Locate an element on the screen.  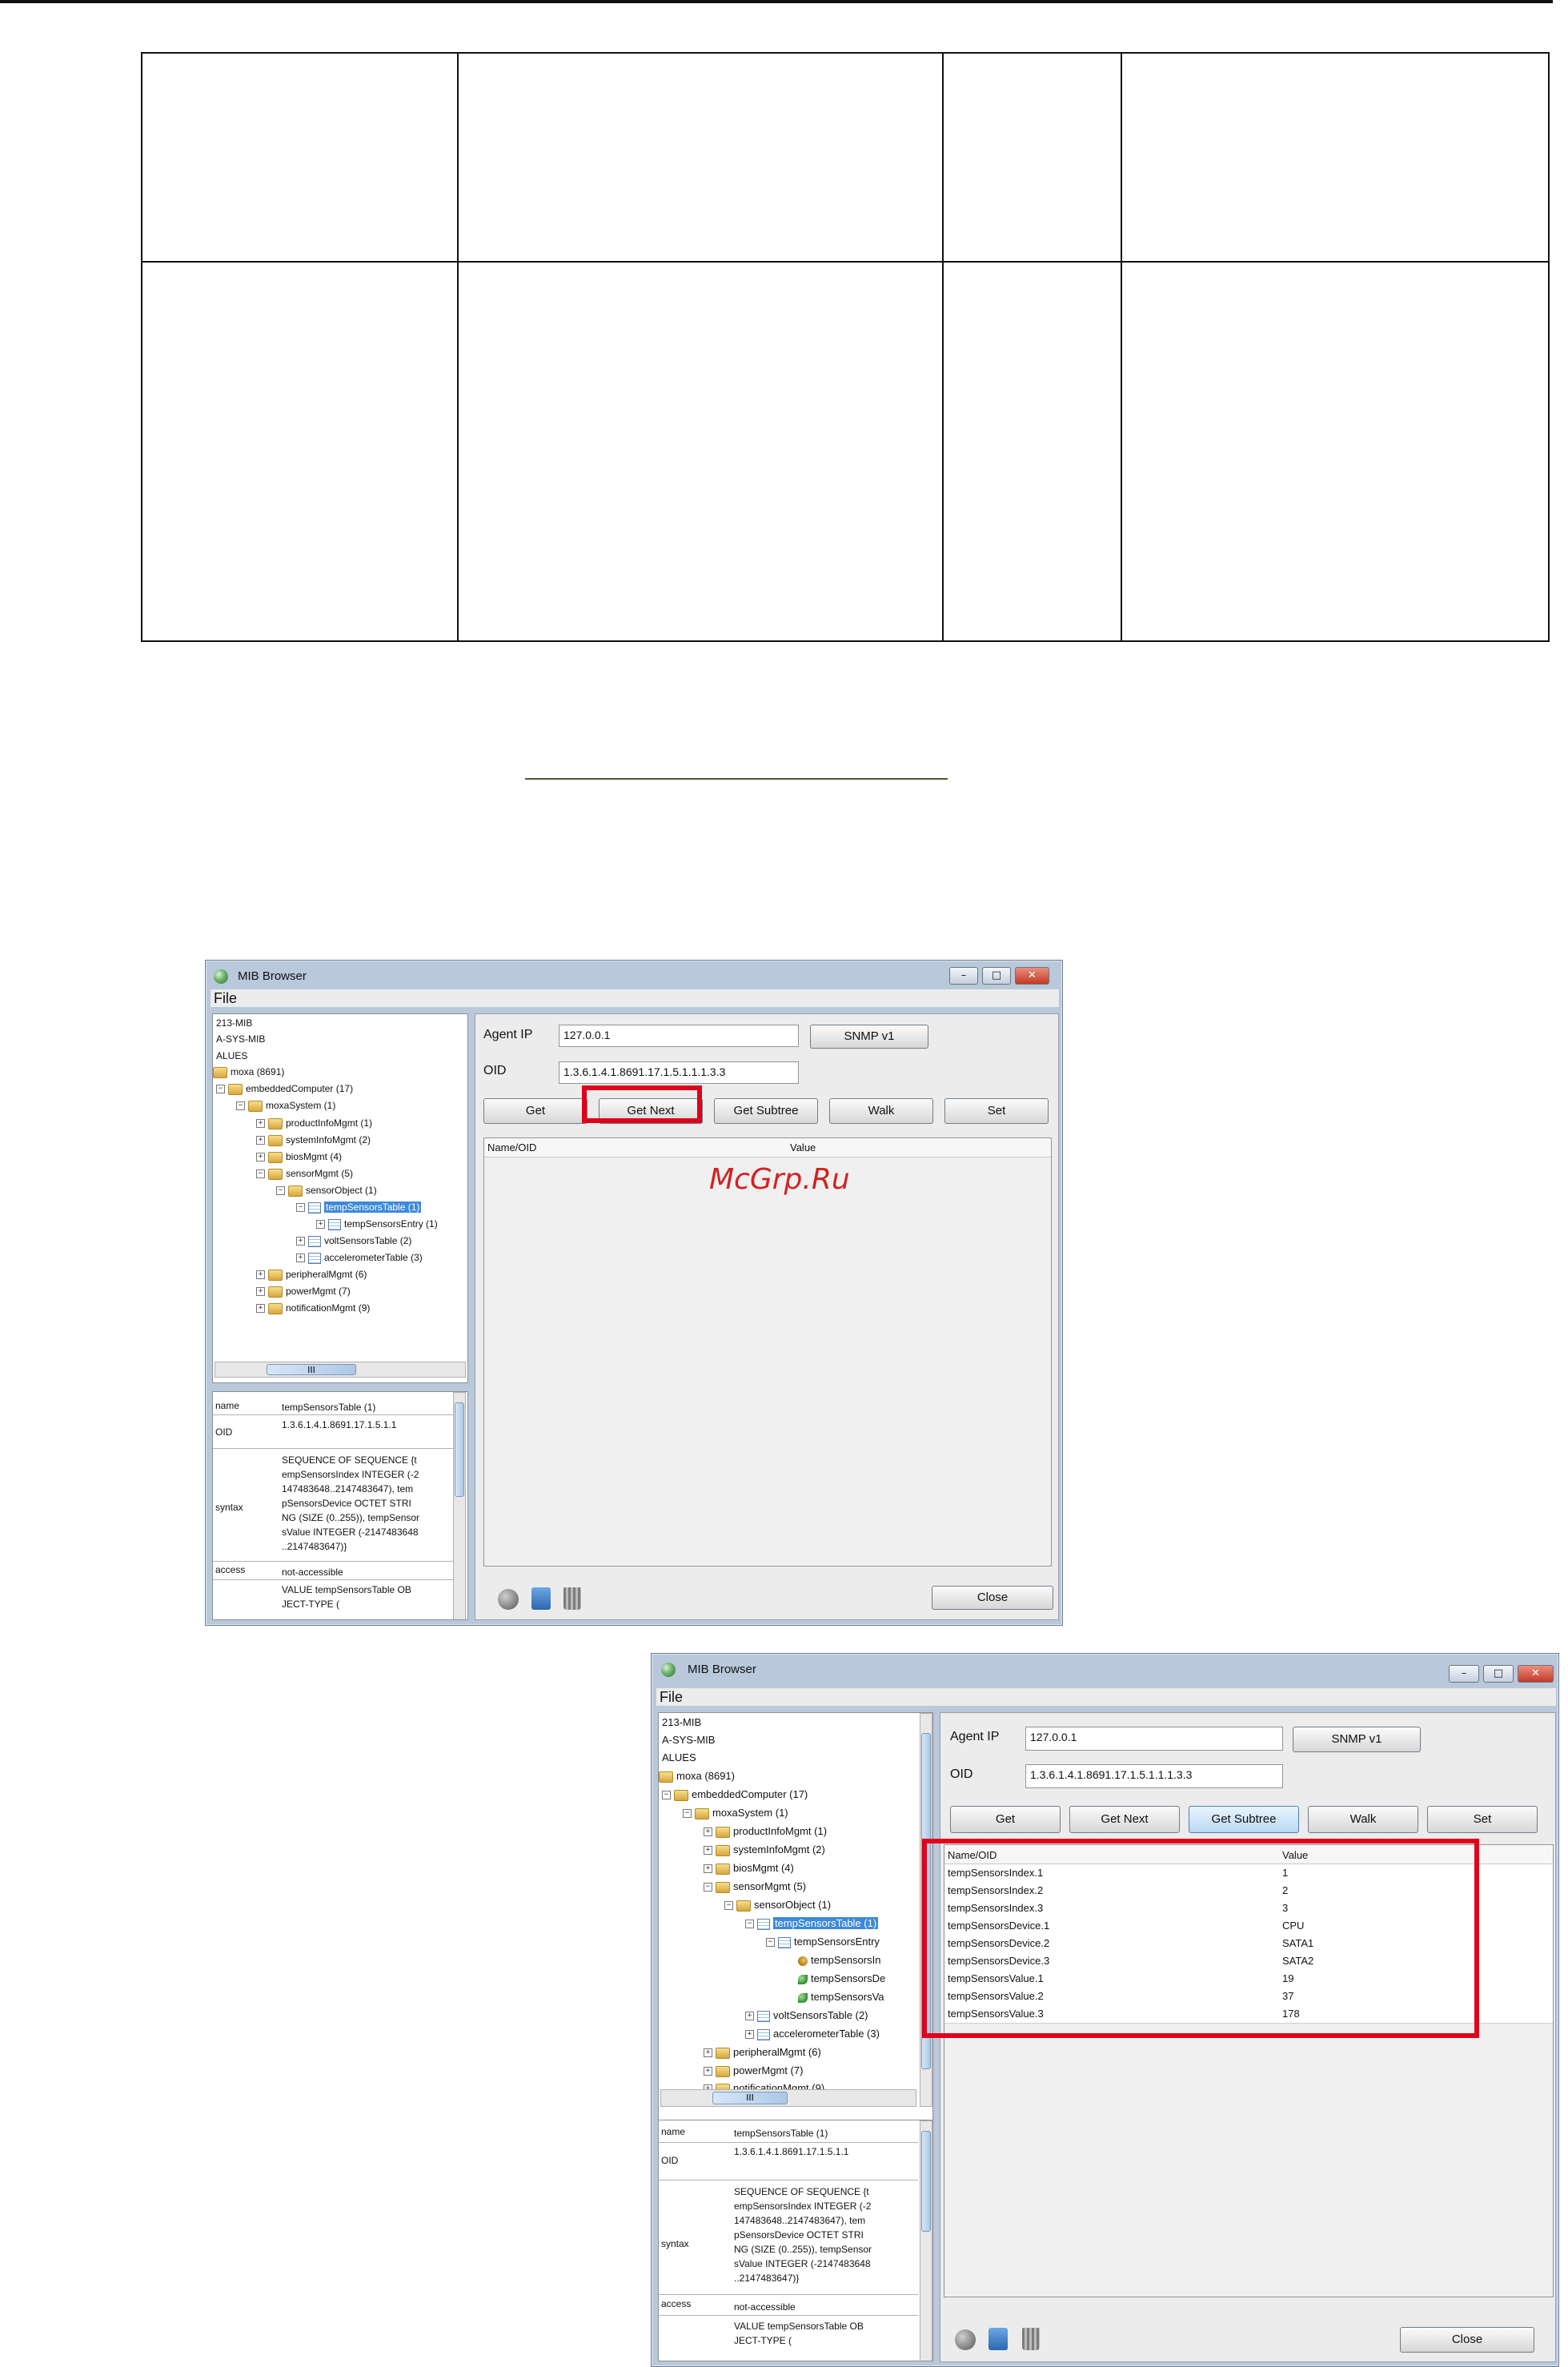
tree-item: tempSensorsVa is located at coordinates (841, 1997).